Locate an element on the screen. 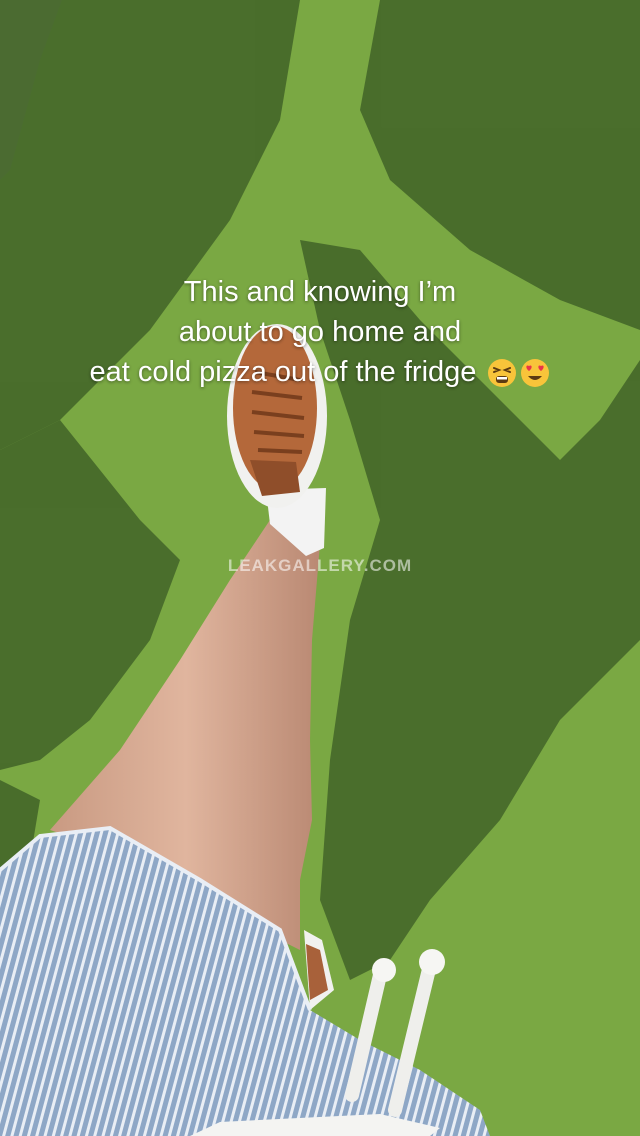  caption-line-2: about to go home and is located at coordinates (320, 332).